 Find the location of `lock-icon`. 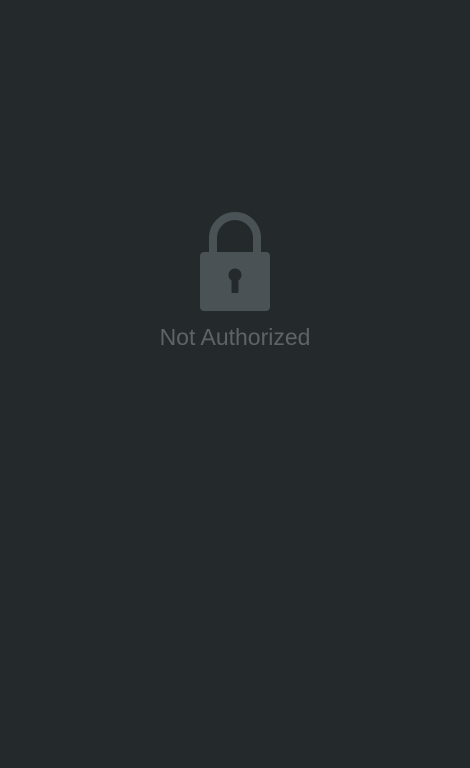

lock-icon is located at coordinates (235, 261).